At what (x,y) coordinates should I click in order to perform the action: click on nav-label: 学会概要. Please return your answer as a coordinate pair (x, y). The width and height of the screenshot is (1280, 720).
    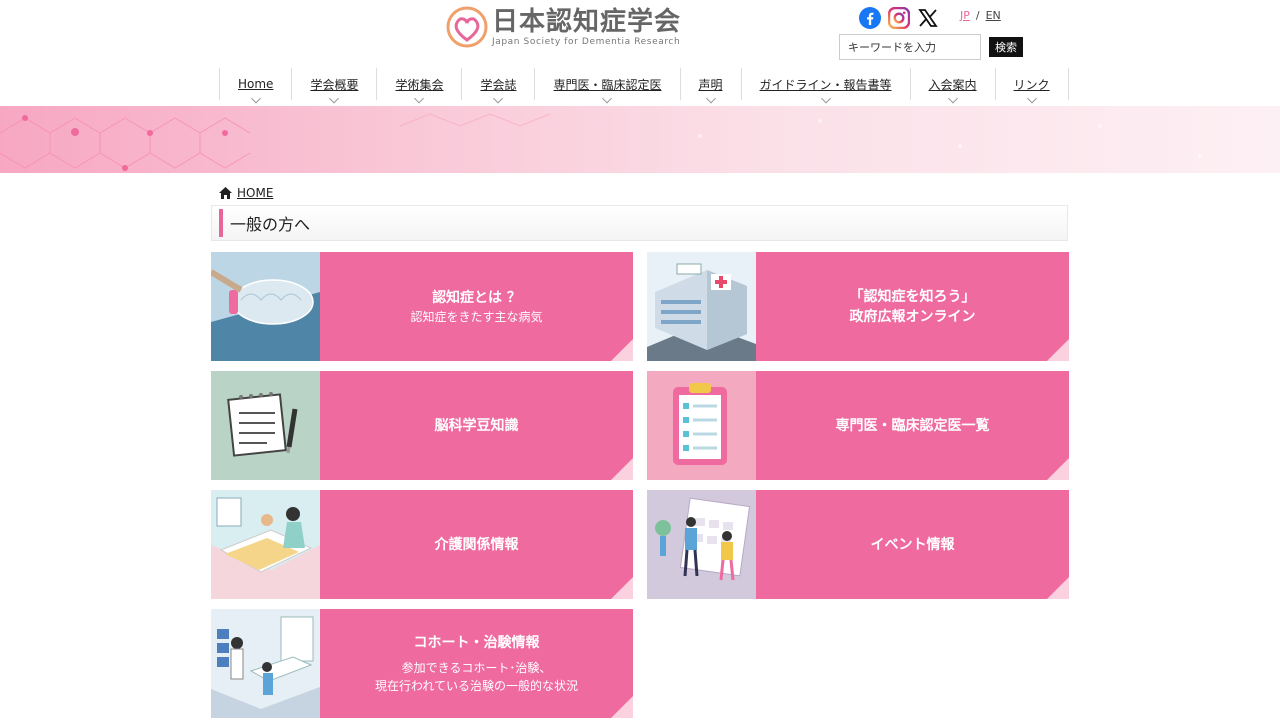
    Looking at the image, I should click on (334, 84).